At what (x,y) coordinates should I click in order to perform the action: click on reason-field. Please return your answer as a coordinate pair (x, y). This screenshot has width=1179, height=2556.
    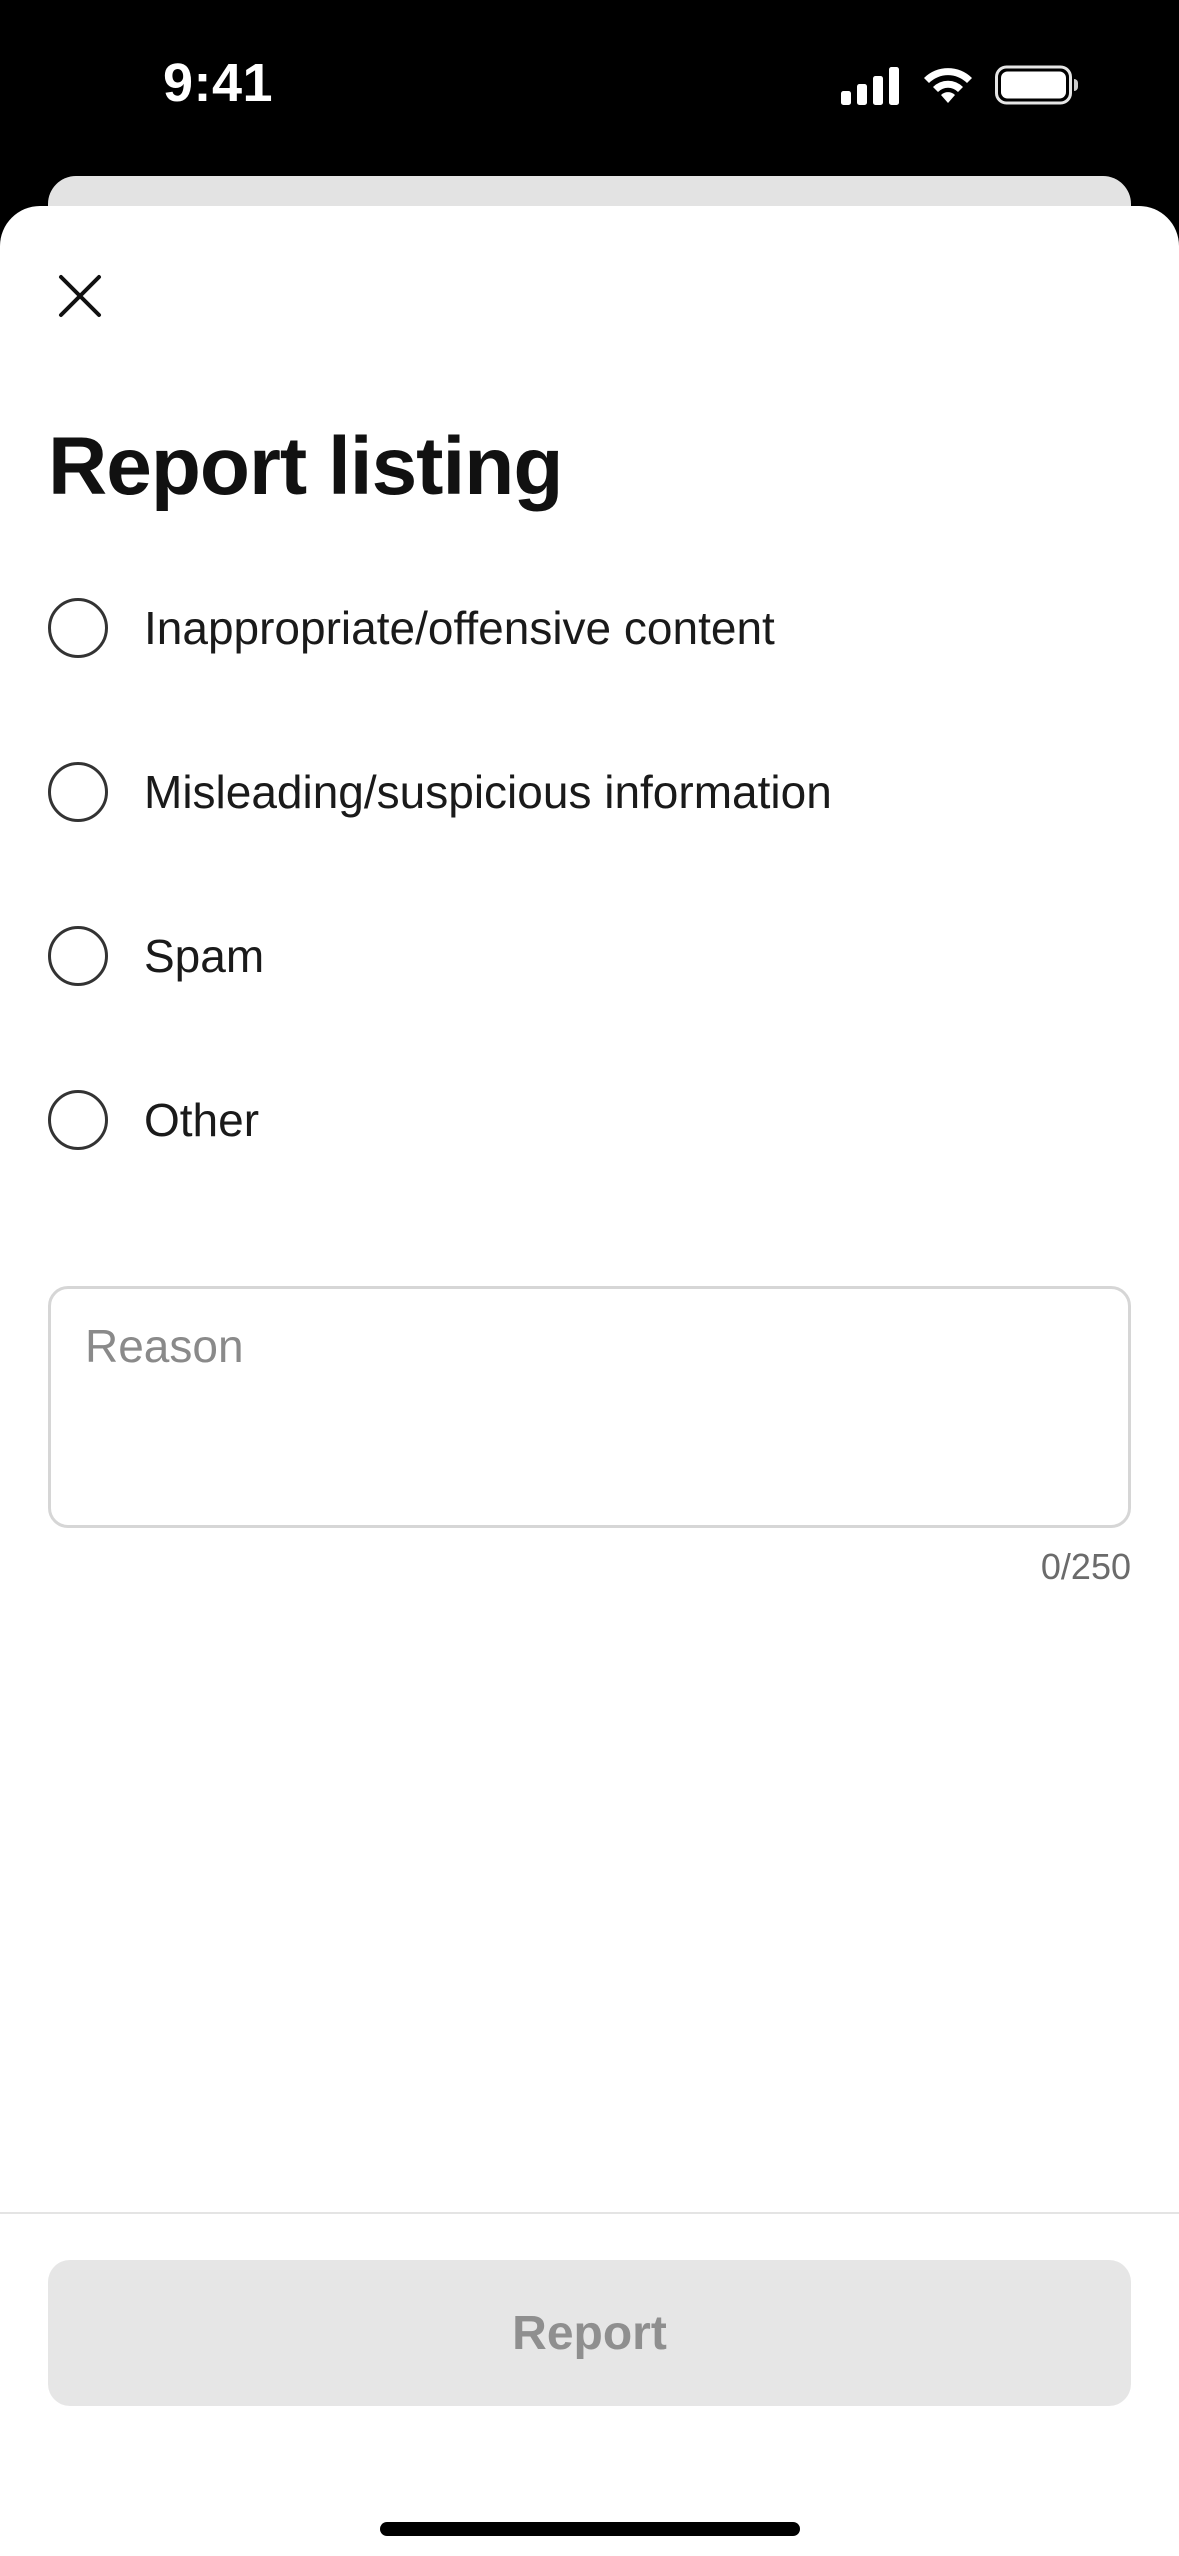
    Looking at the image, I should click on (589, 1407).